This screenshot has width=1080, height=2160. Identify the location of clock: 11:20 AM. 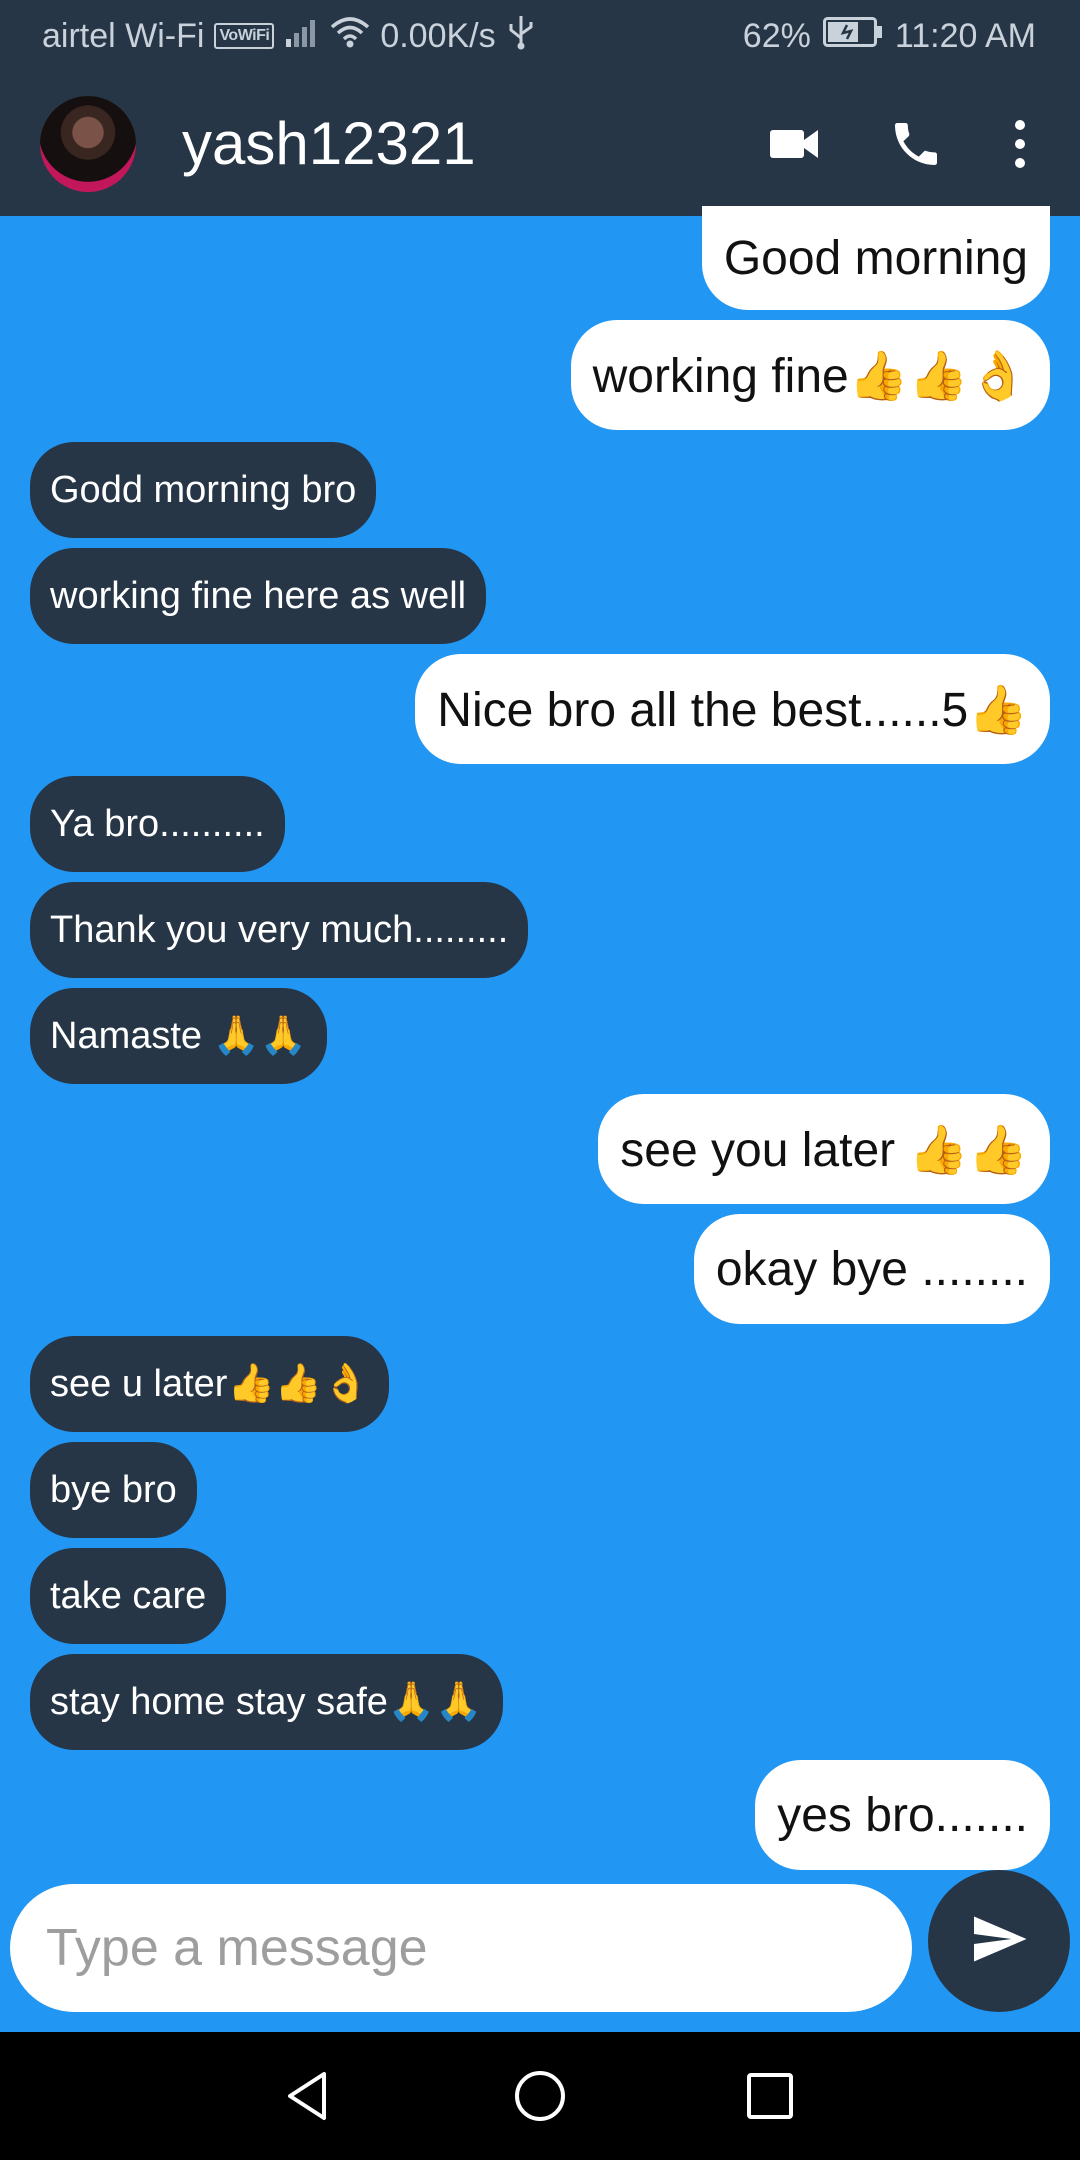
(965, 35).